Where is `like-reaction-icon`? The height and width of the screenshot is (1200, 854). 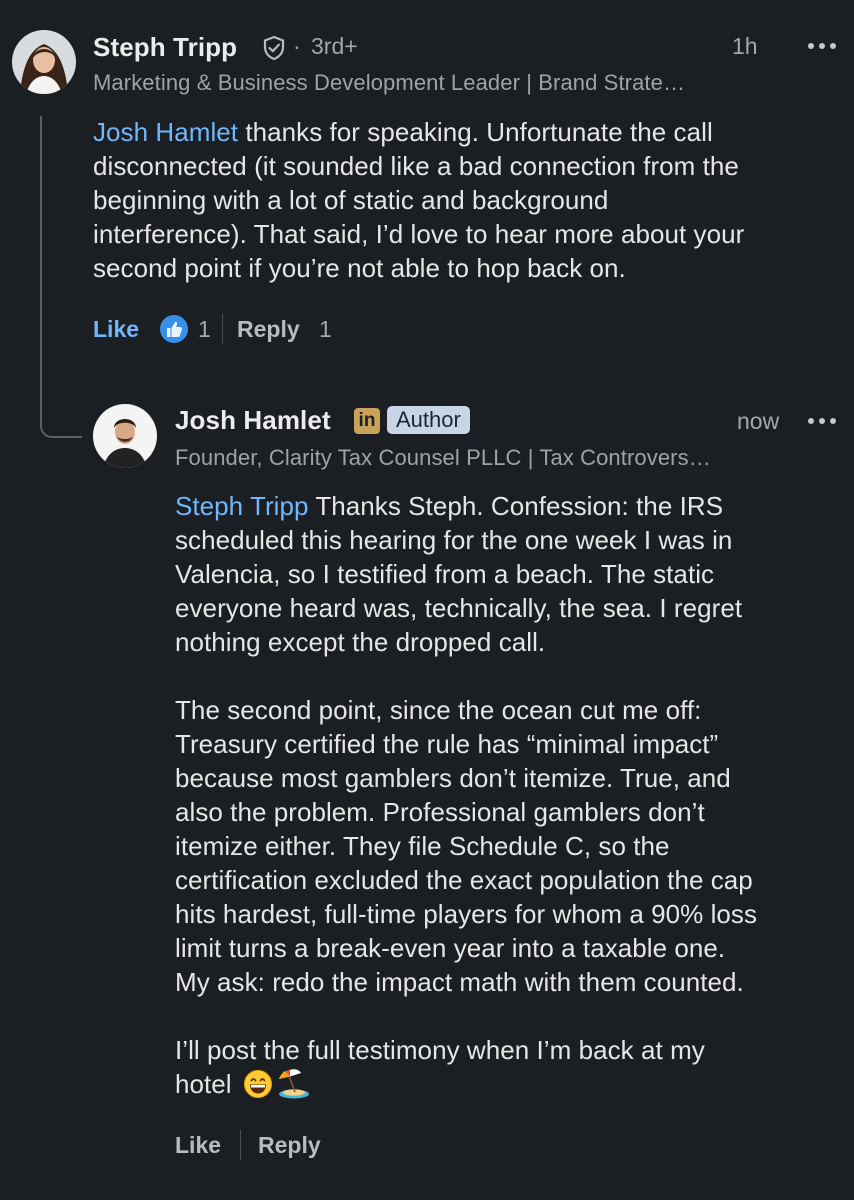
like-reaction-icon is located at coordinates (174, 331).